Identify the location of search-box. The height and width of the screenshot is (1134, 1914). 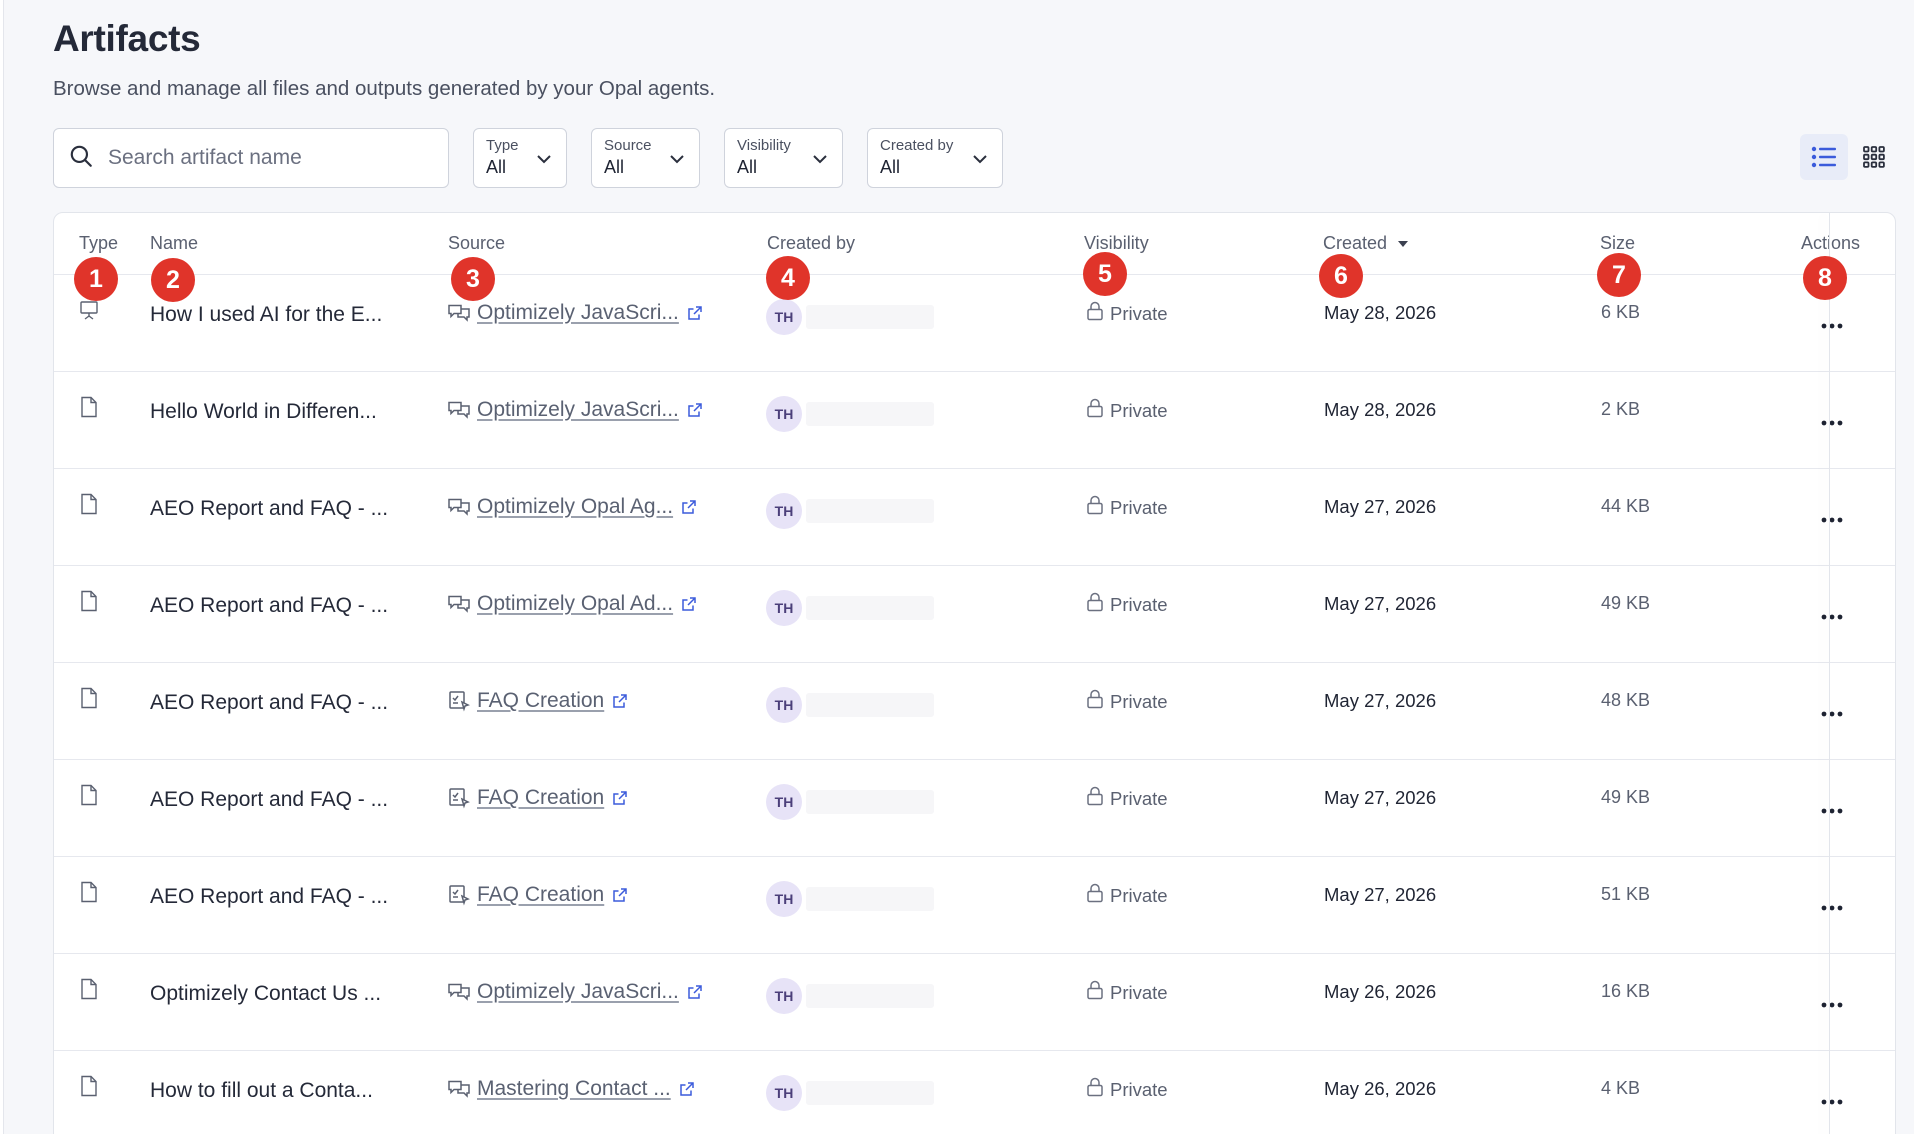
(251, 158).